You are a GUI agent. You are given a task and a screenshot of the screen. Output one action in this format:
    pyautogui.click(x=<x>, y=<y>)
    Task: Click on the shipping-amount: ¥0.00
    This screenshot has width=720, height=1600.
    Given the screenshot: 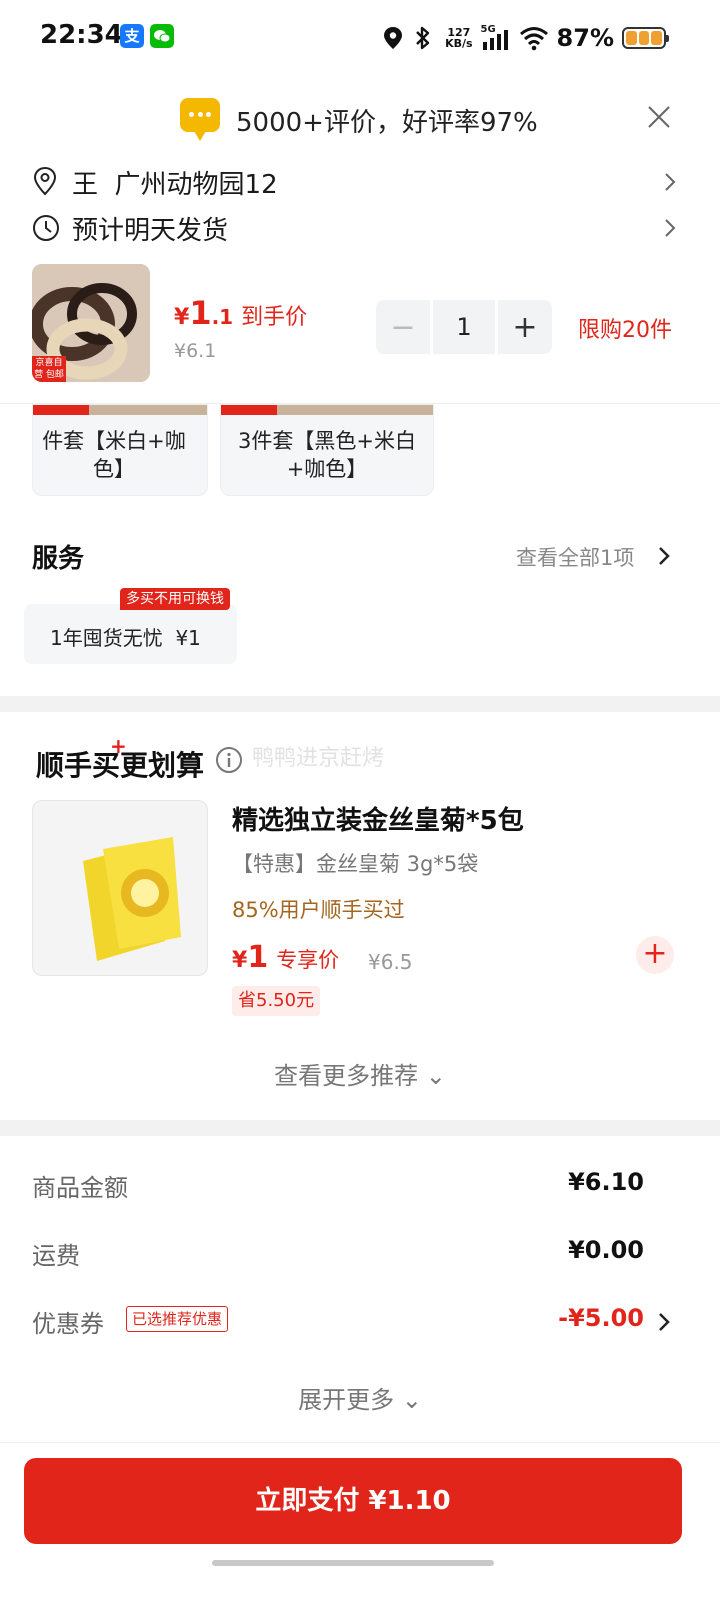 What is the action you would take?
    pyautogui.click(x=606, y=1250)
    